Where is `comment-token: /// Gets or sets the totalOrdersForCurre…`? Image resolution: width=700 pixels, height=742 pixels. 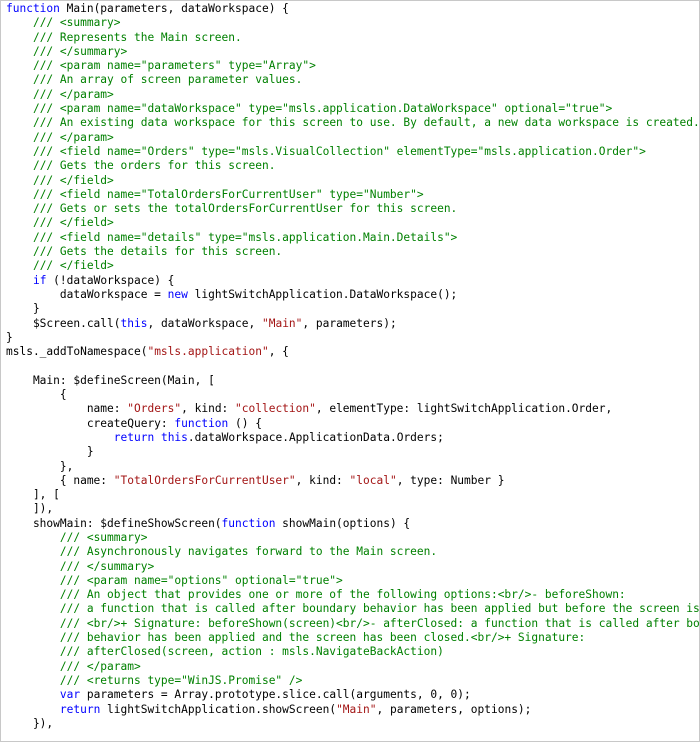
comment-token: /// Gets or sets the totalOrdersForCurre… is located at coordinates (245, 209).